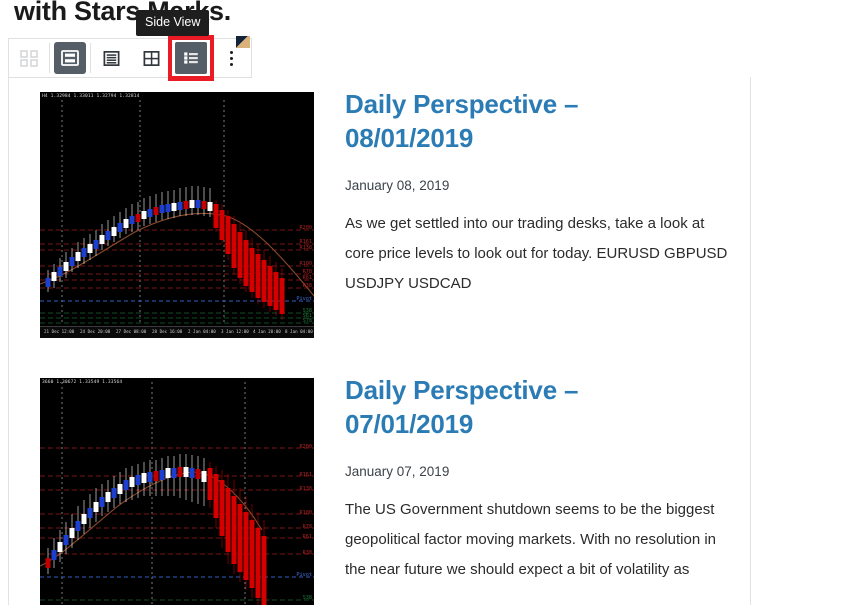 The image size is (851, 605). I want to click on kebab-icon, so click(231, 58).